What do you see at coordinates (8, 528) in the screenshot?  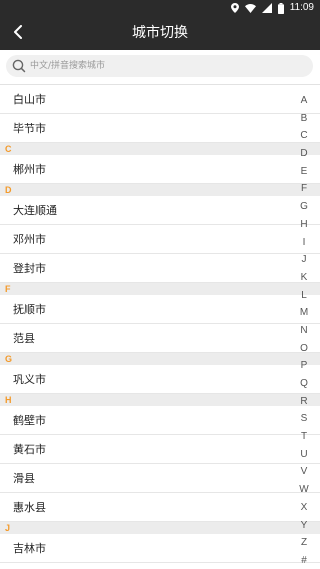 I see `section-letter: J` at bounding box center [8, 528].